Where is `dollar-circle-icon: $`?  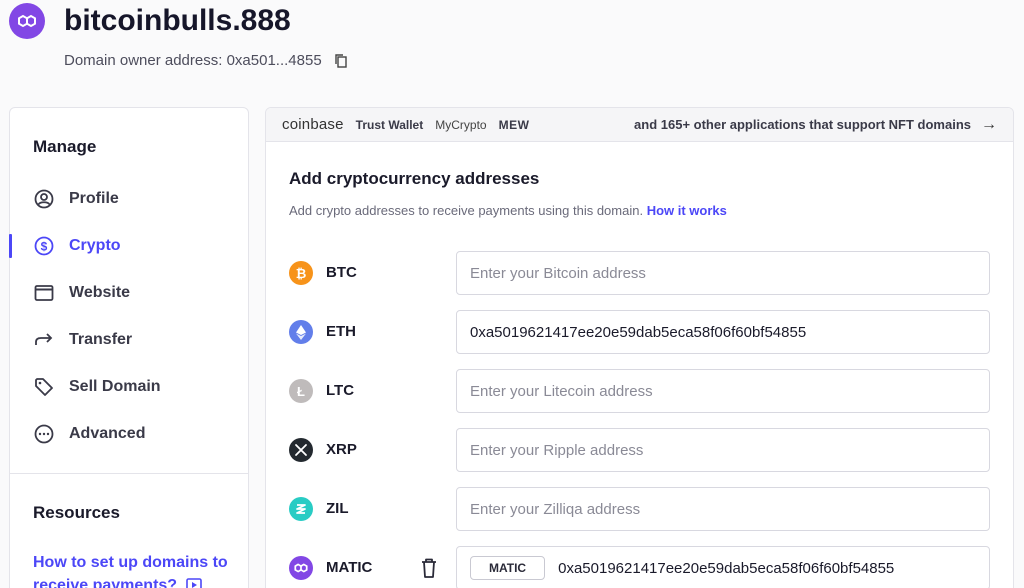 dollar-circle-icon: $ is located at coordinates (44, 246).